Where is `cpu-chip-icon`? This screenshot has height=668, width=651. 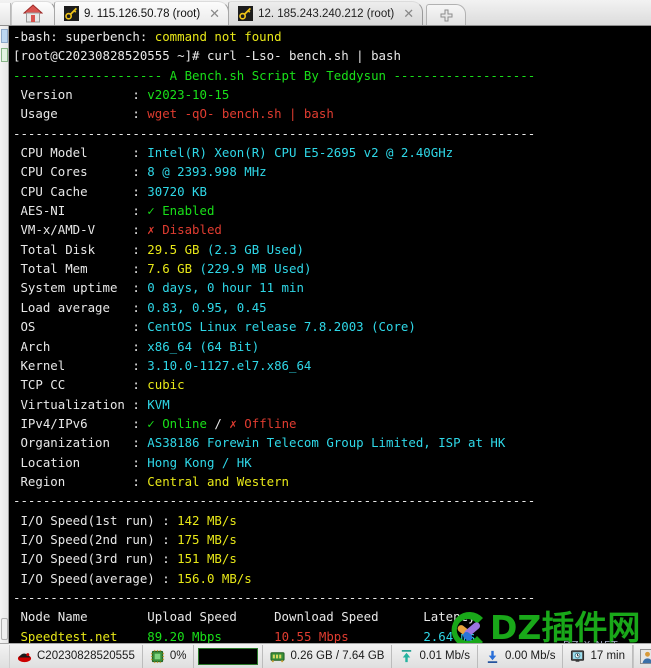
cpu-chip-icon is located at coordinates (157, 656).